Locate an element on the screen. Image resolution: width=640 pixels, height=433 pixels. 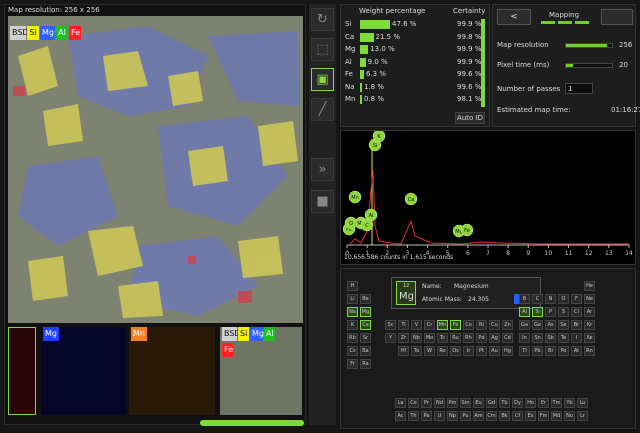
element-xe: Xe is located at coordinates (589, 338).